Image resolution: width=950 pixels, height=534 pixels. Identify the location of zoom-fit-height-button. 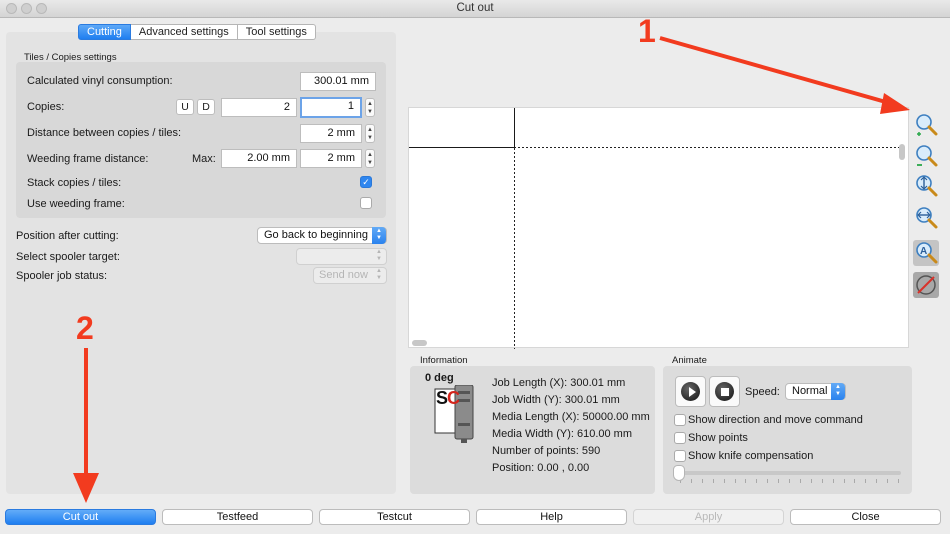
(926, 186).